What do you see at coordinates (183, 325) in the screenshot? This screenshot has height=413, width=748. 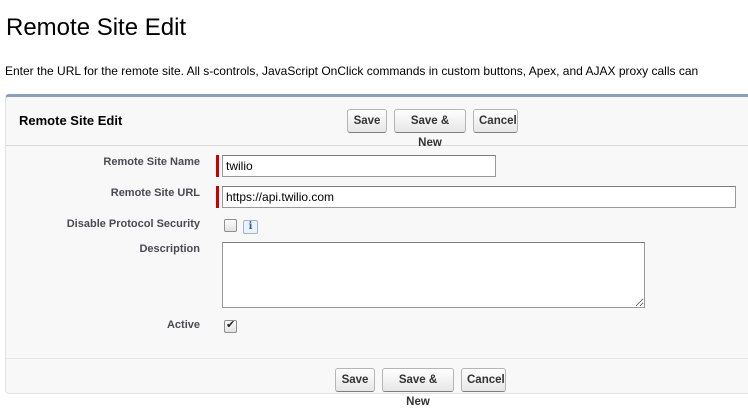 I see `active-label: Active` at bounding box center [183, 325].